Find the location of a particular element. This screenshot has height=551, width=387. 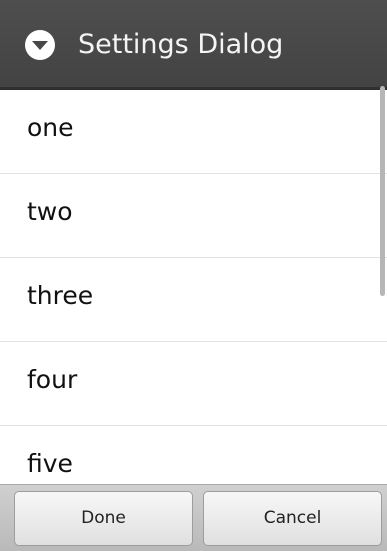

list-item-label: two is located at coordinates (50, 211).